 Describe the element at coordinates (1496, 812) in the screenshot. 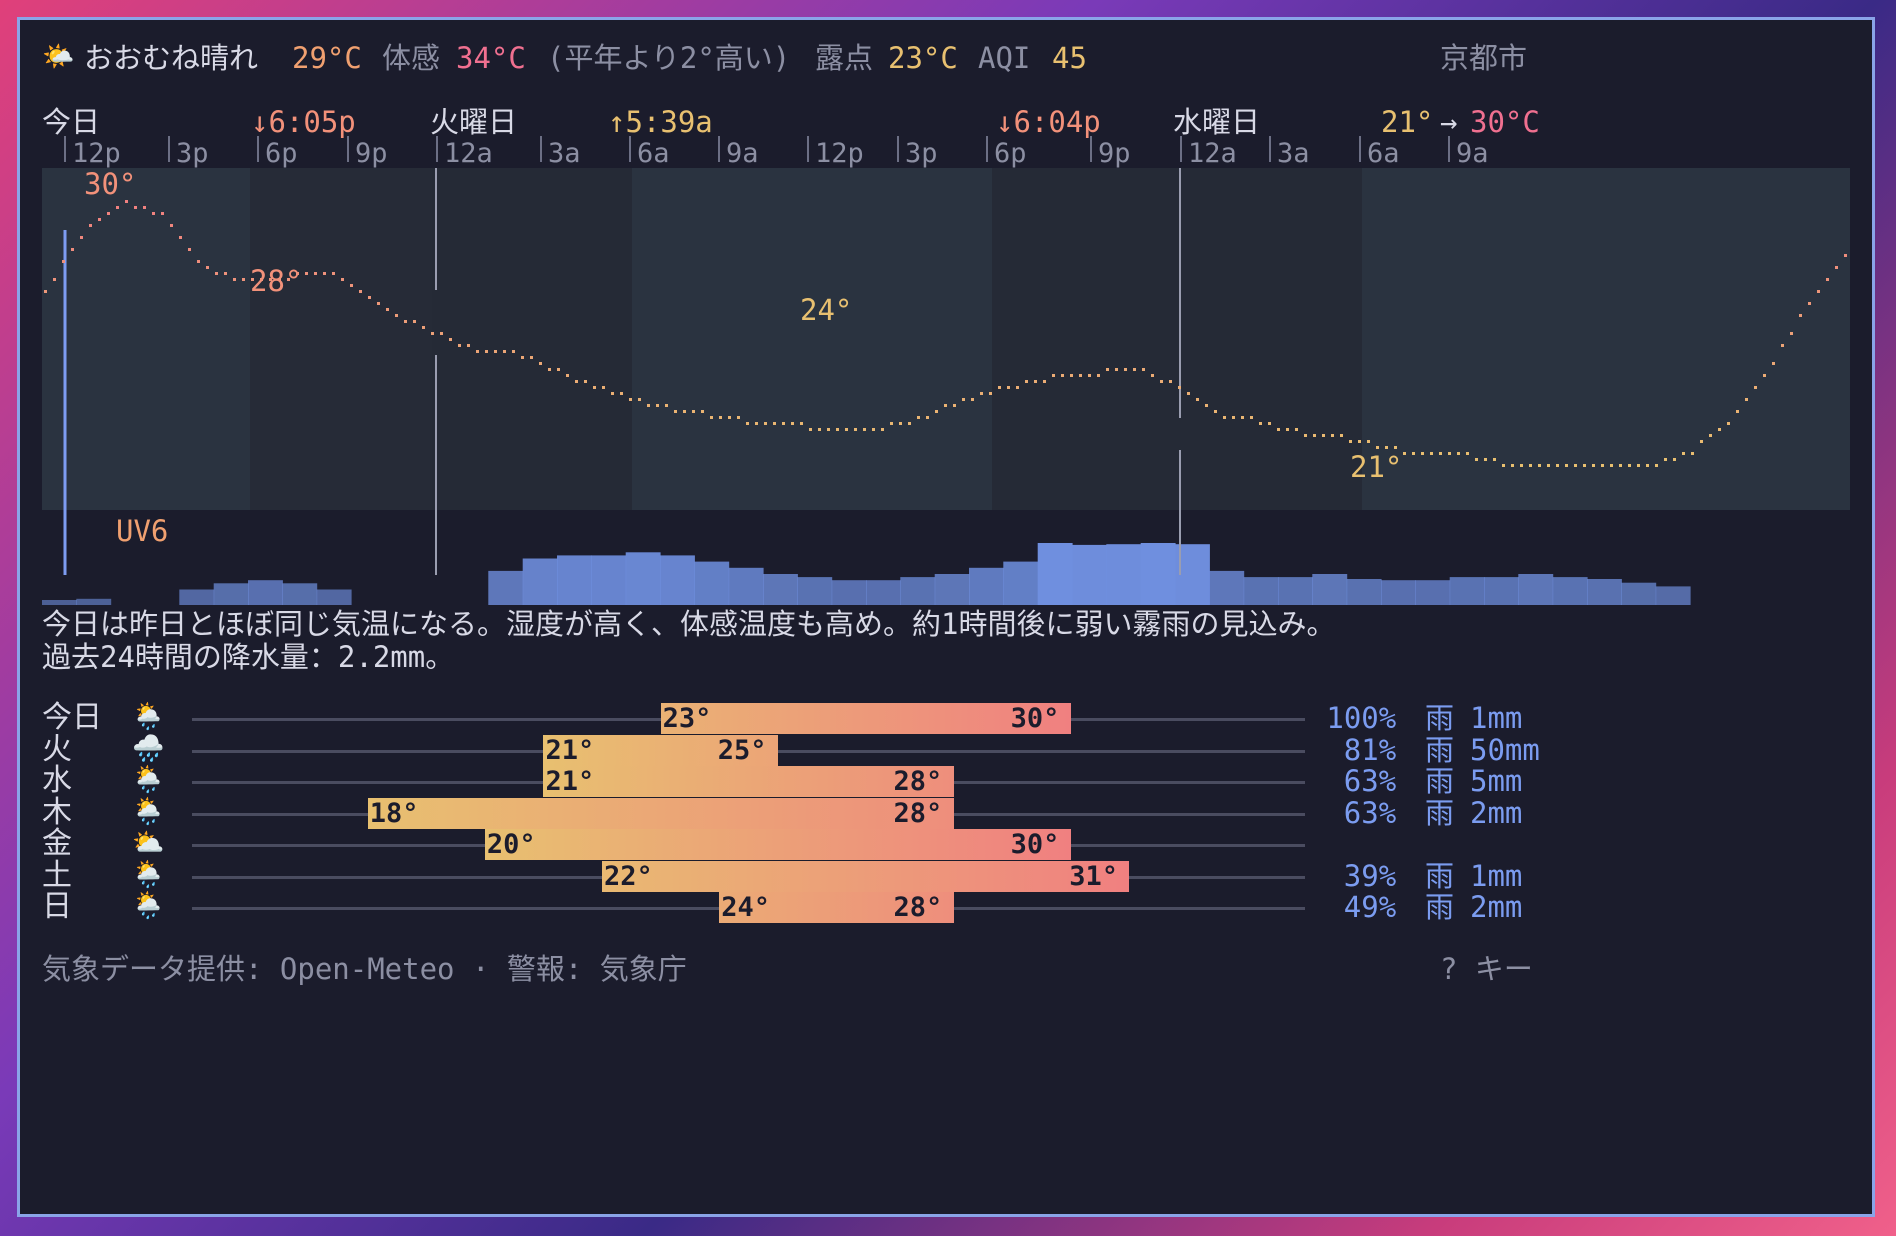

I see `forecast-precip-amount: 2mm` at that location.